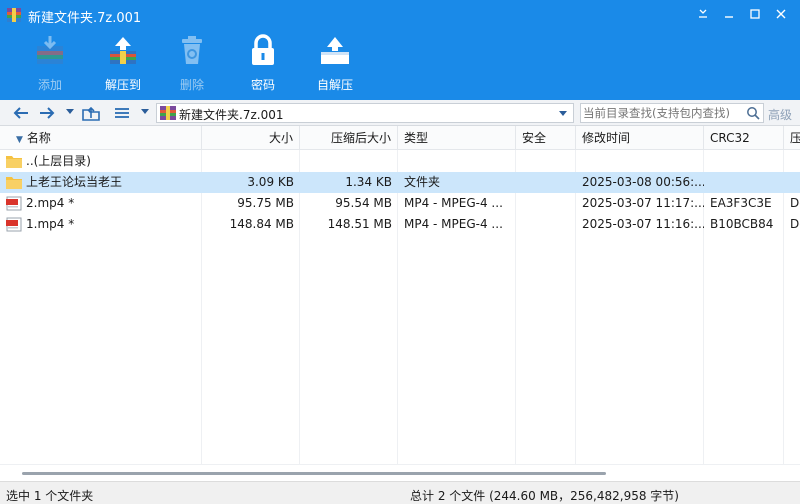 This screenshot has height=504, width=800. Describe the element at coordinates (49, 85) in the screenshot. I see `add-button-label: 添加` at that location.